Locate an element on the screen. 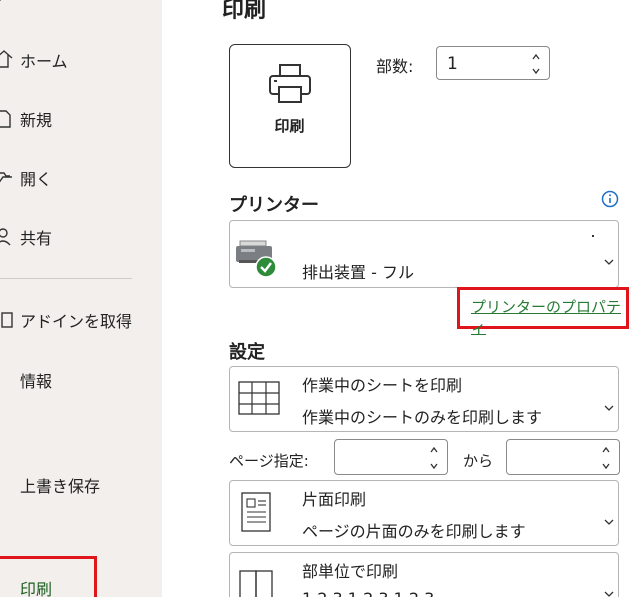 The height and width of the screenshot is (597, 630). store-icon is located at coordinates (7, 320).